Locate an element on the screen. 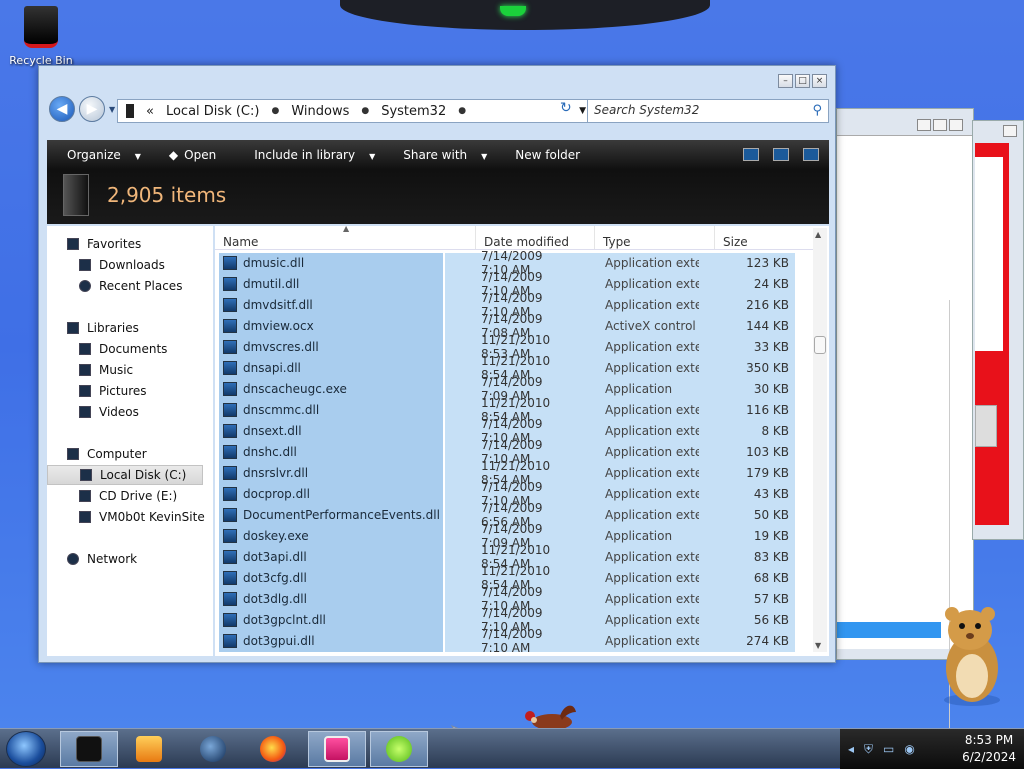 This screenshot has width=1024, height=769. refresh-icon: ↻ is located at coordinates (566, 108).